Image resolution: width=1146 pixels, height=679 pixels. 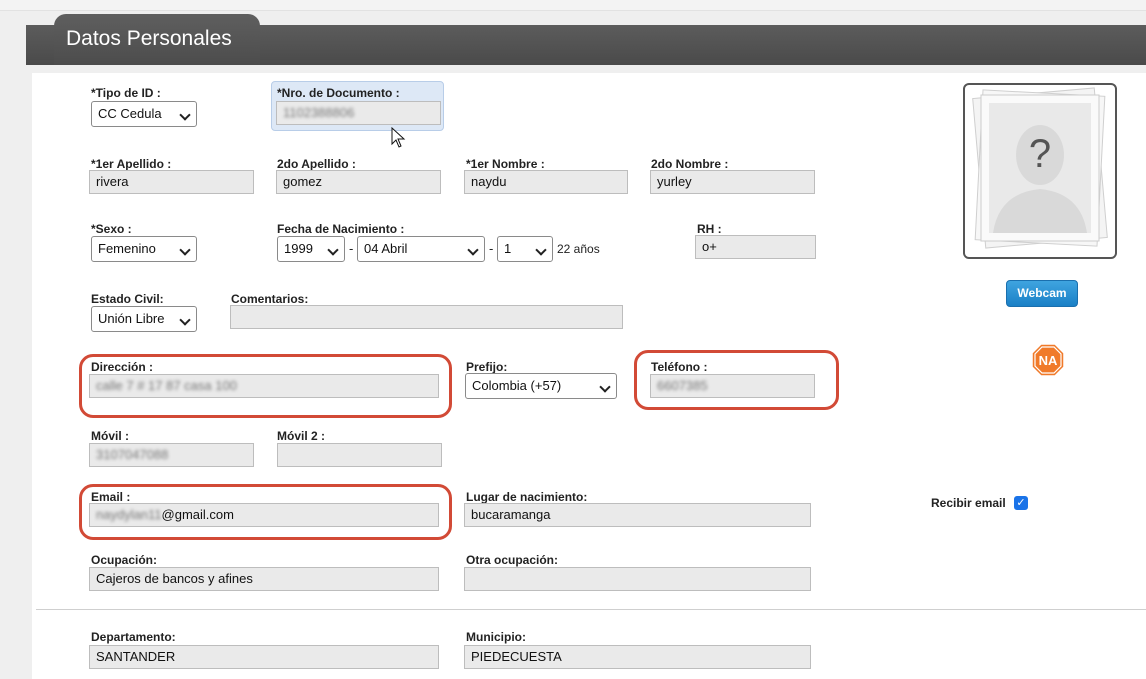 What do you see at coordinates (732, 386) in the screenshot?
I see `telefono-input: 6607385` at bounding box center [732, 386].